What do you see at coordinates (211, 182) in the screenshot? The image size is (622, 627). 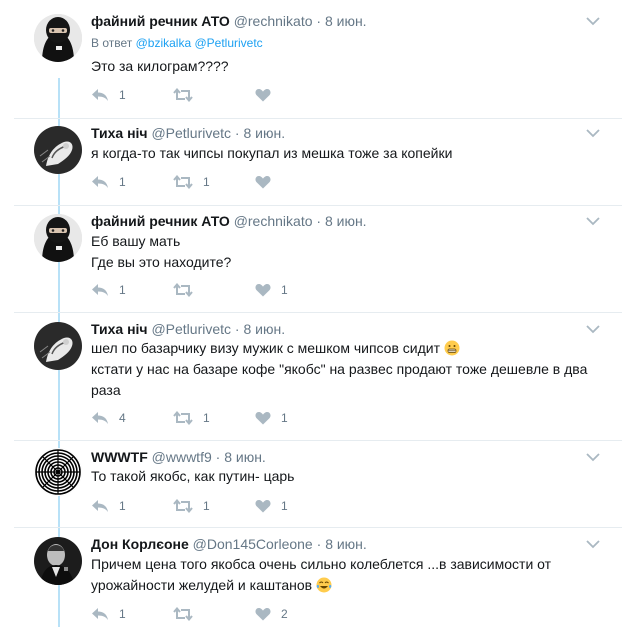 I see `tweet-actions: 1 1` at bounding box center [211, 182].